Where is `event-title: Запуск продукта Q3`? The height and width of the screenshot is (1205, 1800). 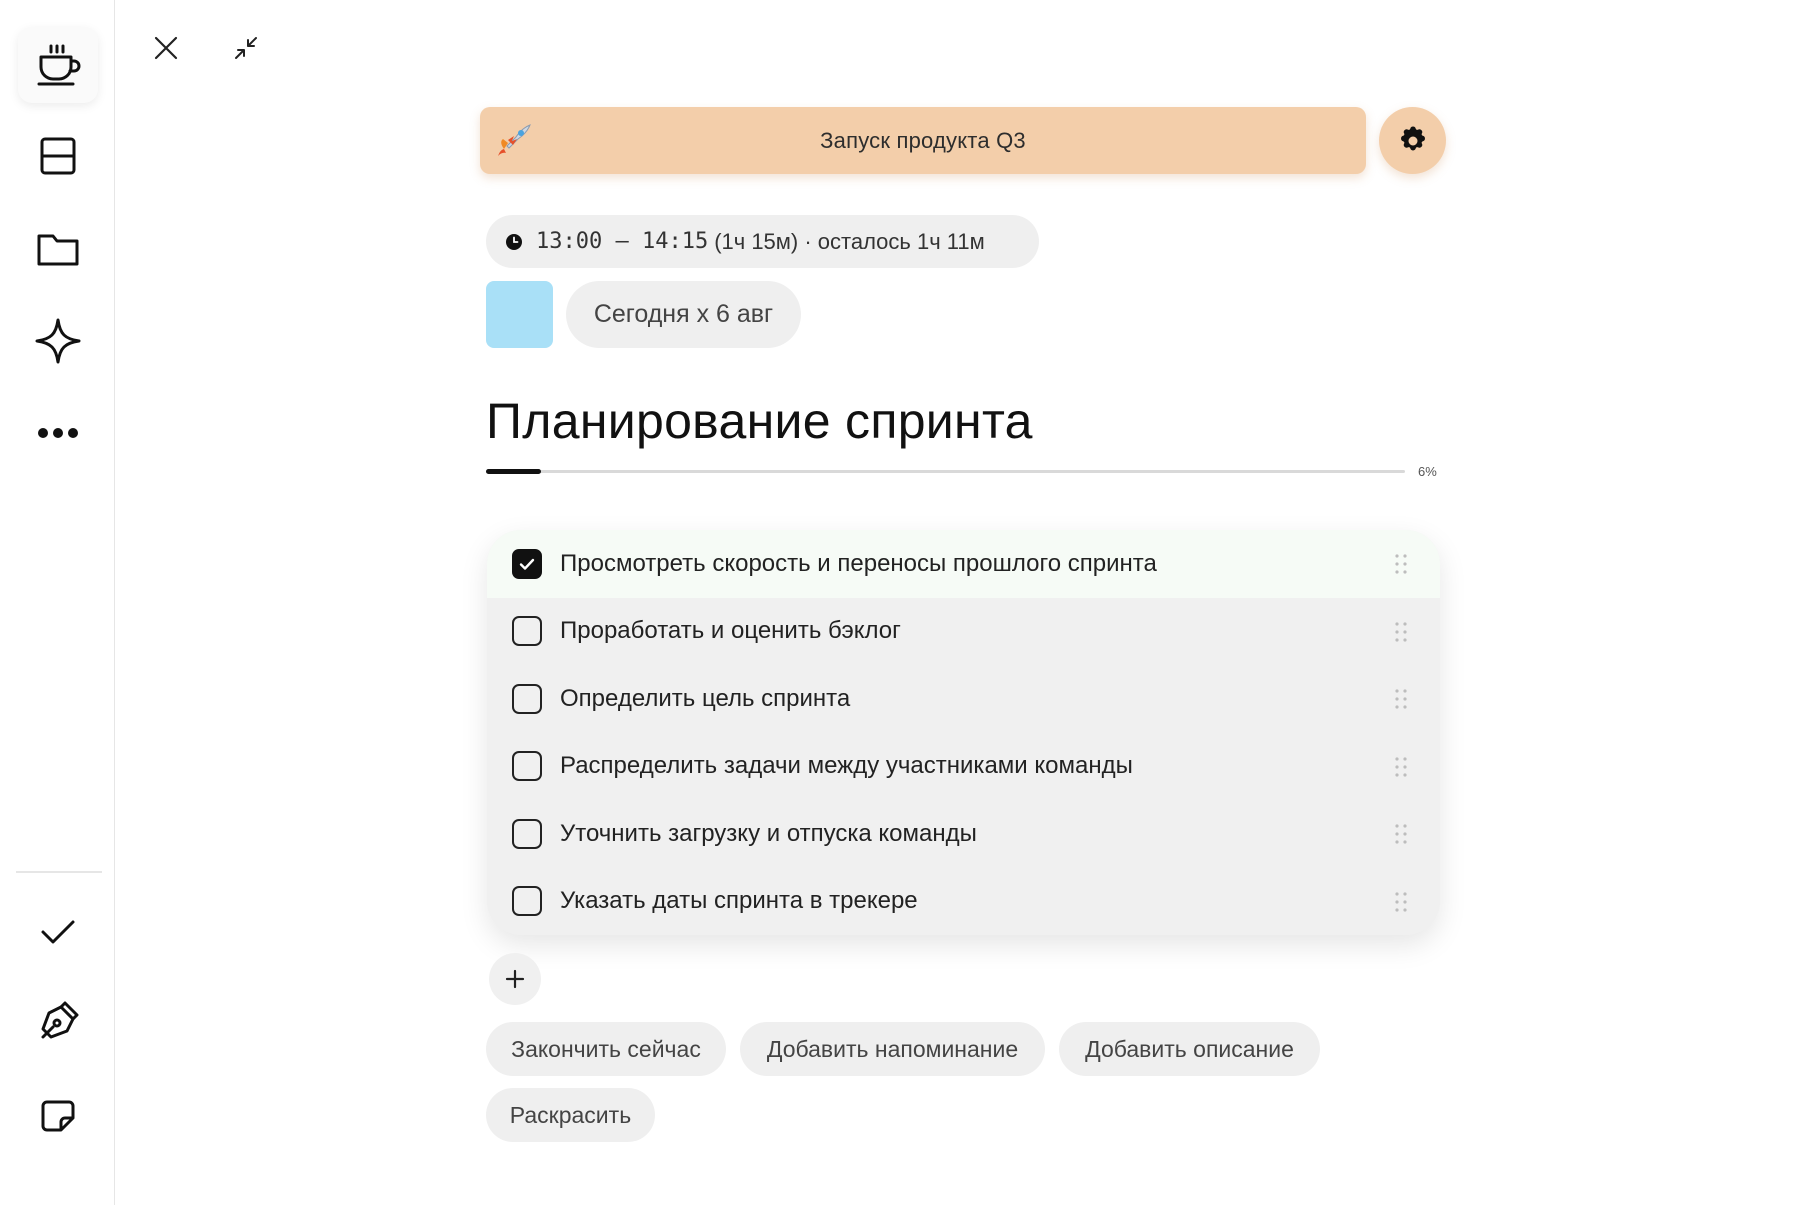
event-title: Запуск продукта Q3 is located at coordinates (923, 140).